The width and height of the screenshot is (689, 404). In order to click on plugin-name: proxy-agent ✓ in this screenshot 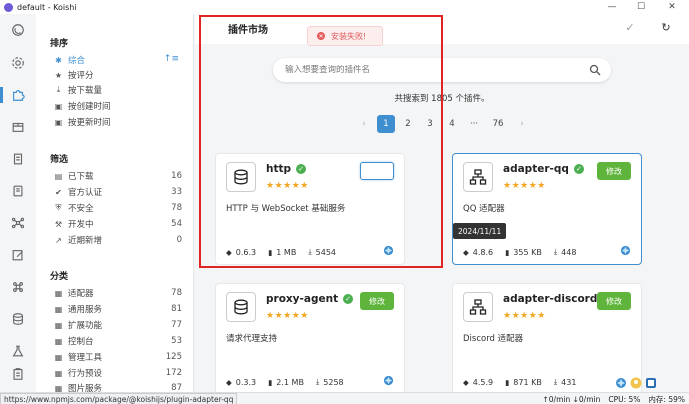, I will do `click(310, 299)`.